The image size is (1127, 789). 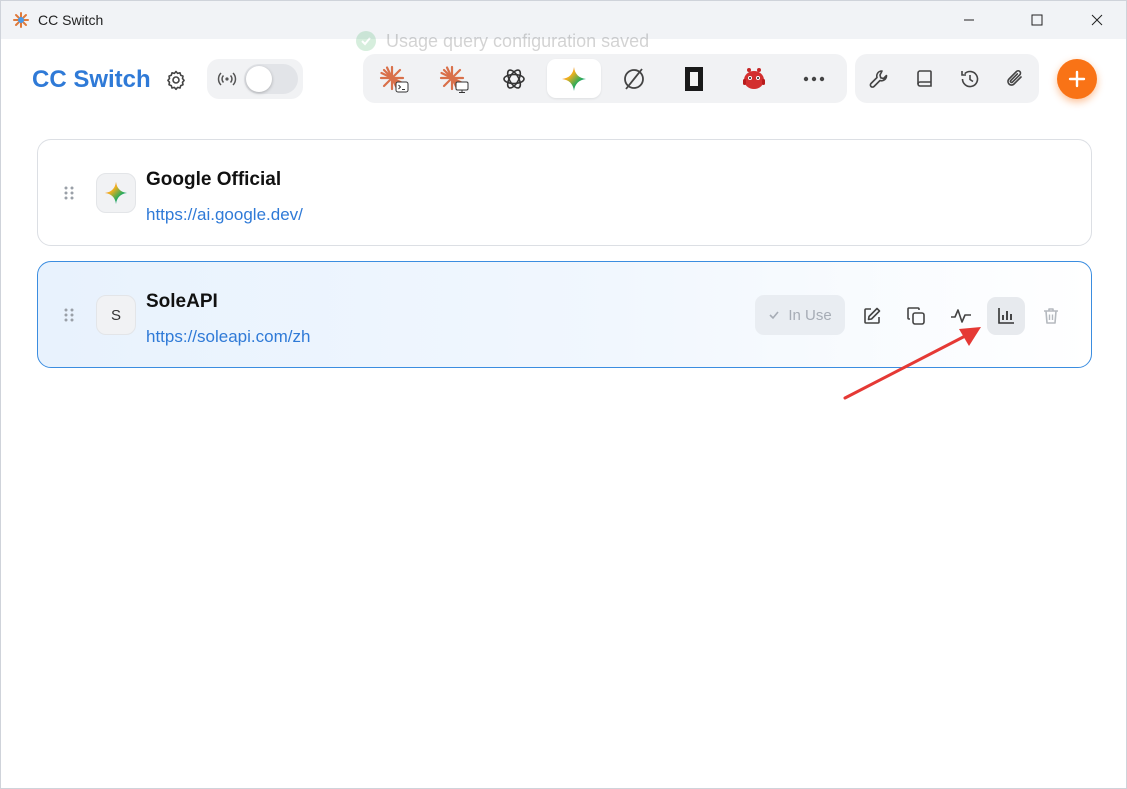 What do you see at coordinates (810, 315) in the screenshot?
I see `in-use-label: In Use` at bounding box center [810, 315].